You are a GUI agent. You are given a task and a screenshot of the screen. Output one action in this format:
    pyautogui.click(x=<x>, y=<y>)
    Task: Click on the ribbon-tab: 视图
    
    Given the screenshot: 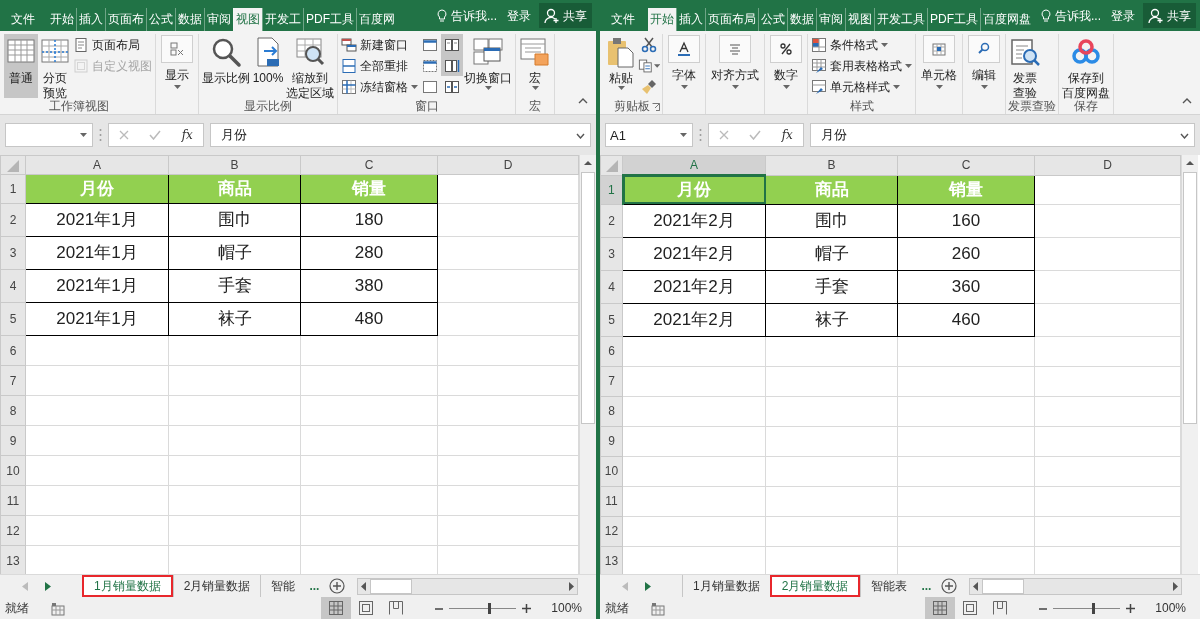 What is the action you would take?
    pyautogui.click(x=247, y=19)
    